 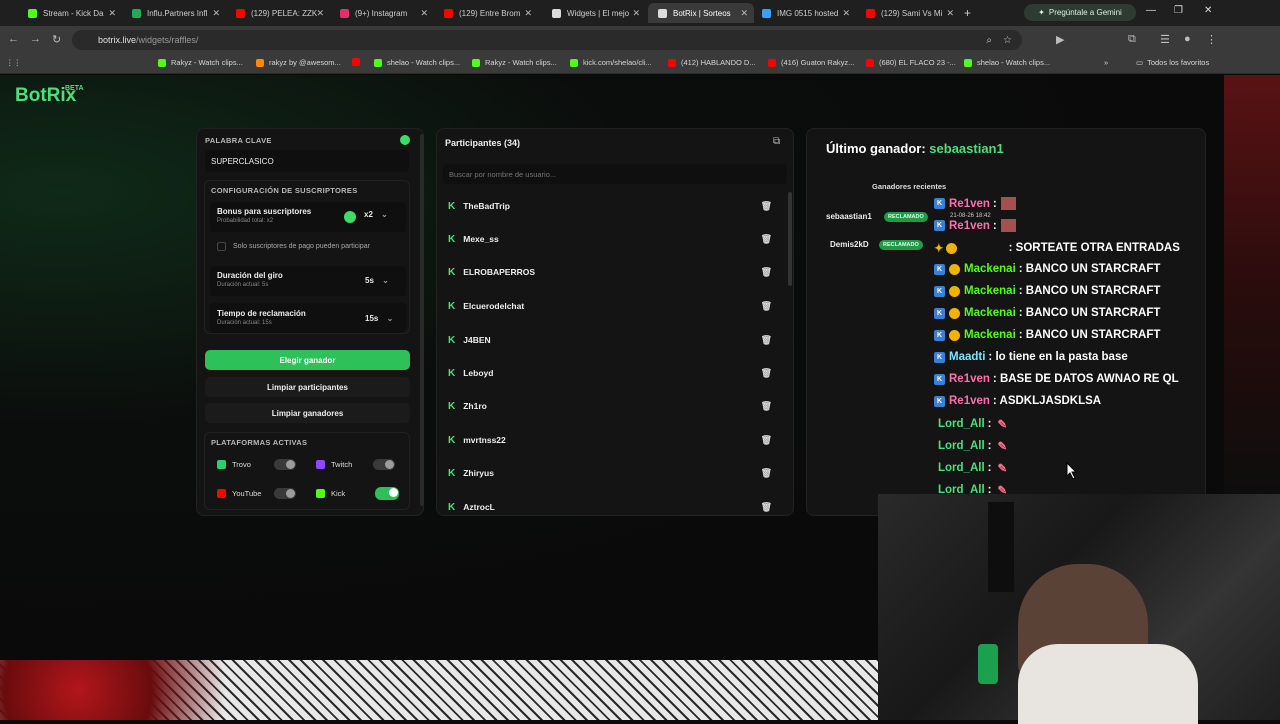 I want to click on kick-icon, so click(x=476, y=62).